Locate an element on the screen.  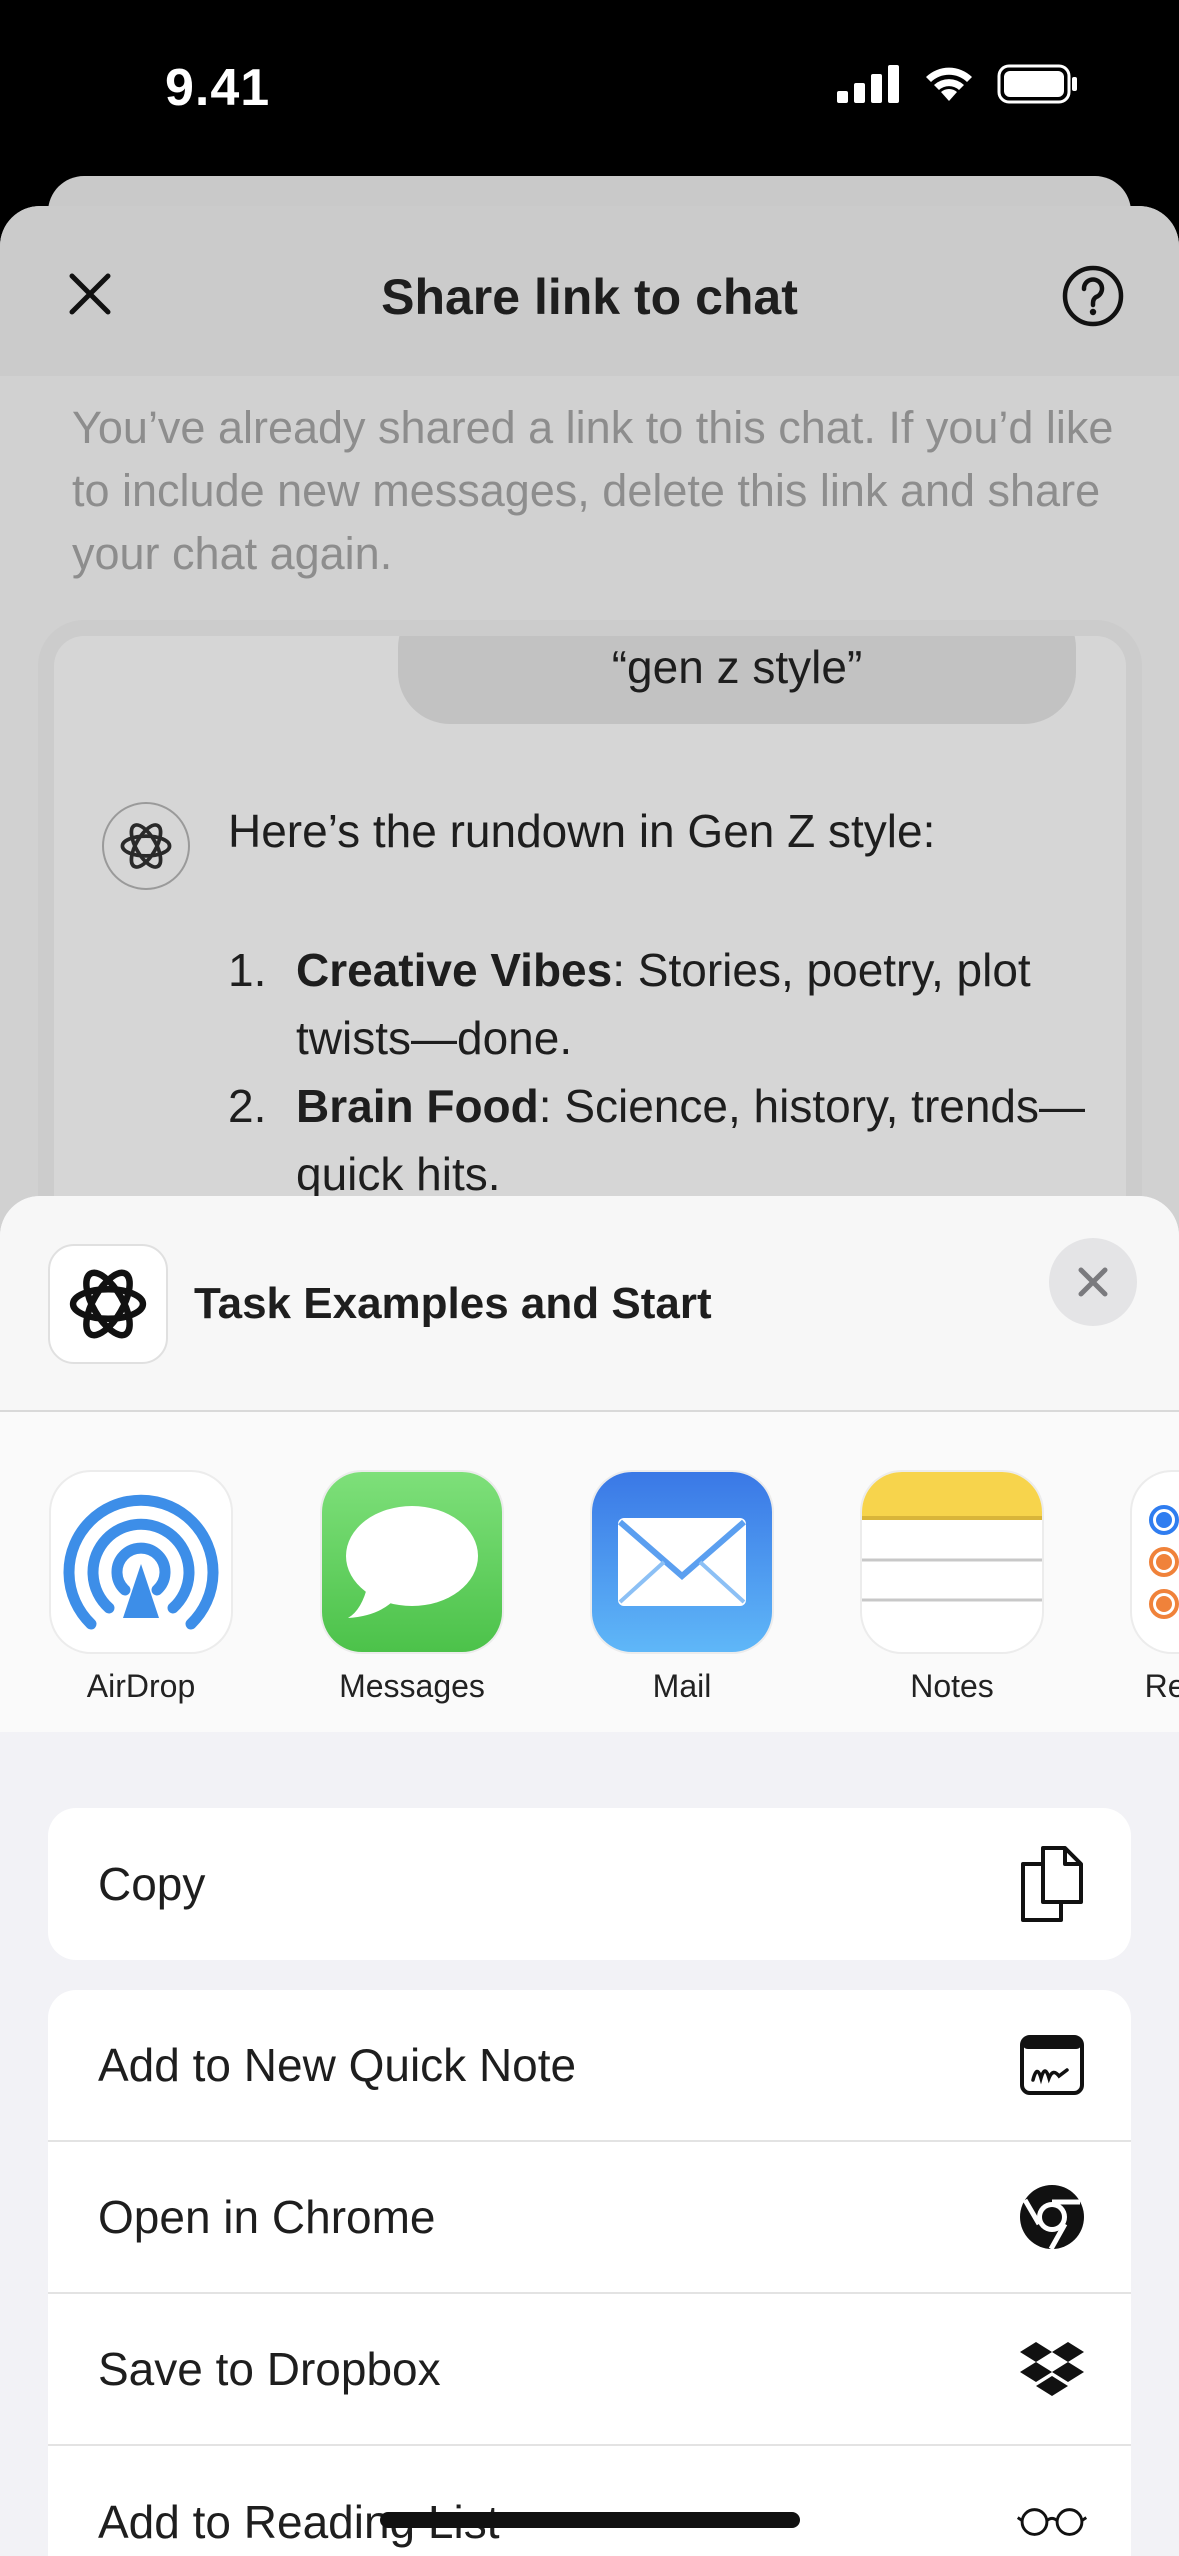
share-app-airdrop: AirDrop is located at coordinates (141, 1588).